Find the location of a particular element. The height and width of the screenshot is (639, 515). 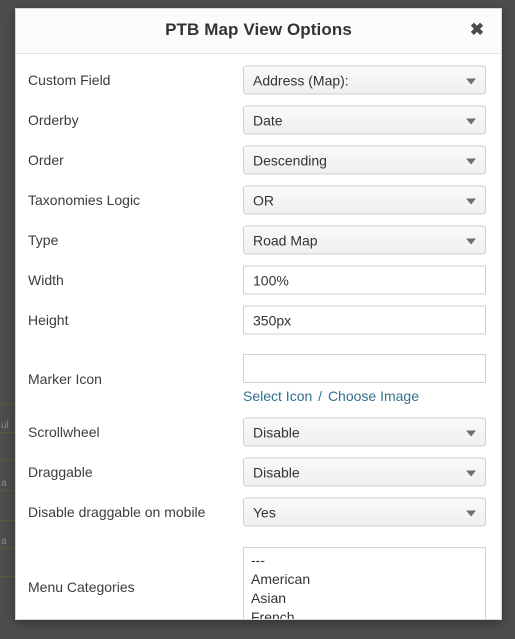

select-custom-field: Address (Map): is located at coordinates (364, 80).